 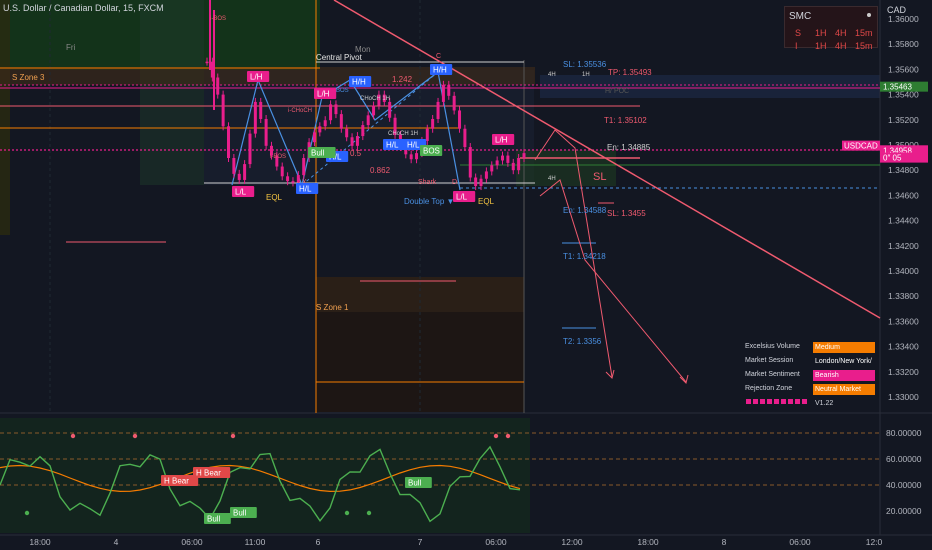 What do you see at coordinates (380, 170) in the screenshot?
I see `fib-label: 0.862` at bounding box center [380, 170].